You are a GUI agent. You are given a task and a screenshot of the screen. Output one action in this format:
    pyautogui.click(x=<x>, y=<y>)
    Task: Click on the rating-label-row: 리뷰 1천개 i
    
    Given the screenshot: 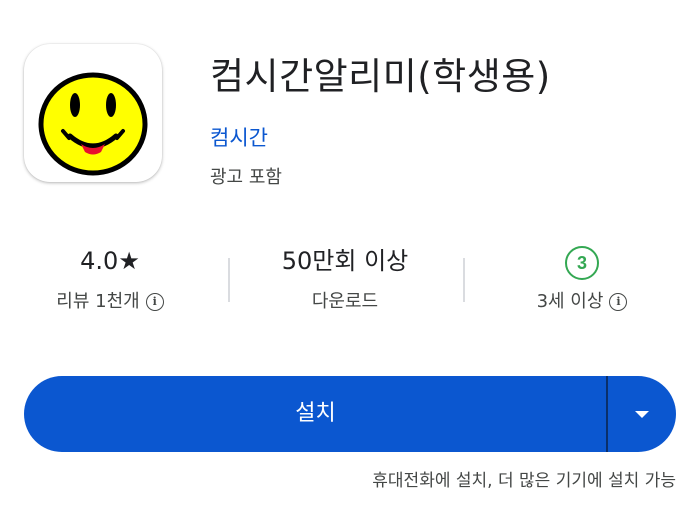 What is the action you would take?
    pyautogui.click(x=110, y=300)
    